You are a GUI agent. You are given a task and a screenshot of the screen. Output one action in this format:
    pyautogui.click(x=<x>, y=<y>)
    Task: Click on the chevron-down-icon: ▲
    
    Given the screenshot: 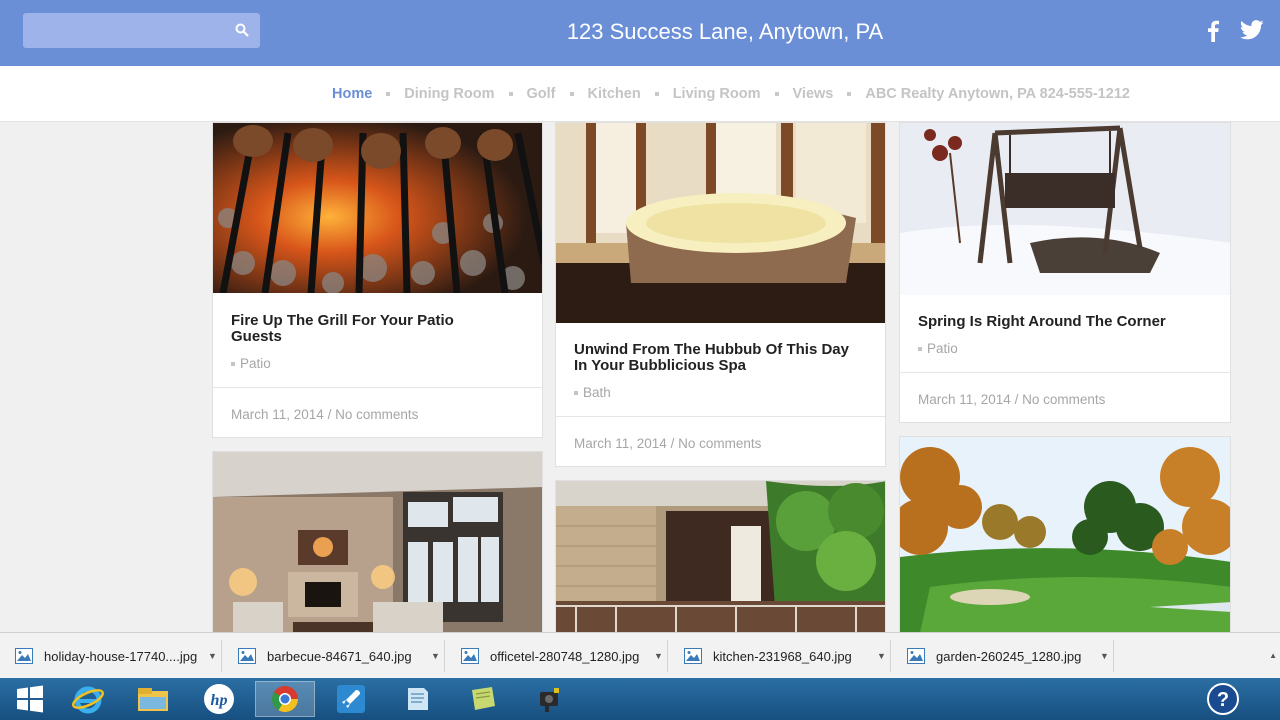 What is the action you would take?
    pyautogui.click(x=1273, y=655)
    